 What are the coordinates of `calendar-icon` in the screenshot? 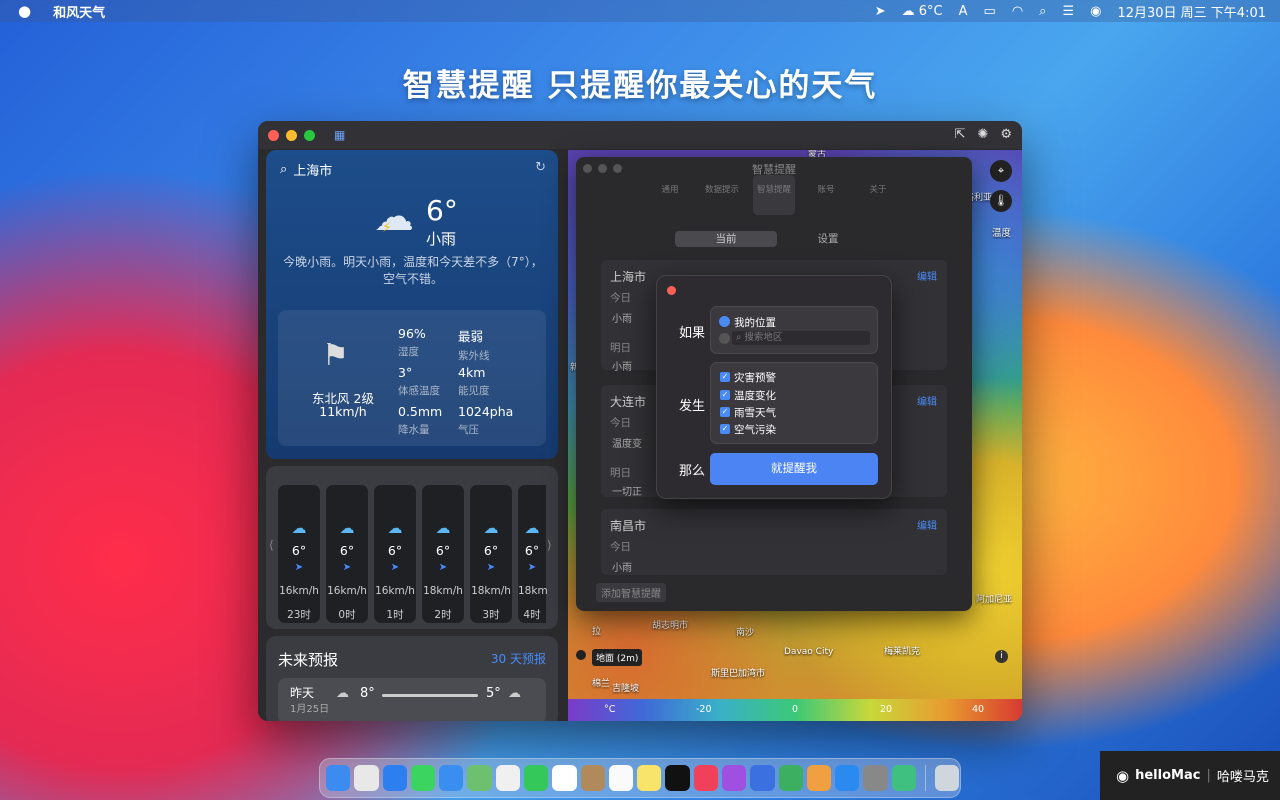 It's located at (564, 778).